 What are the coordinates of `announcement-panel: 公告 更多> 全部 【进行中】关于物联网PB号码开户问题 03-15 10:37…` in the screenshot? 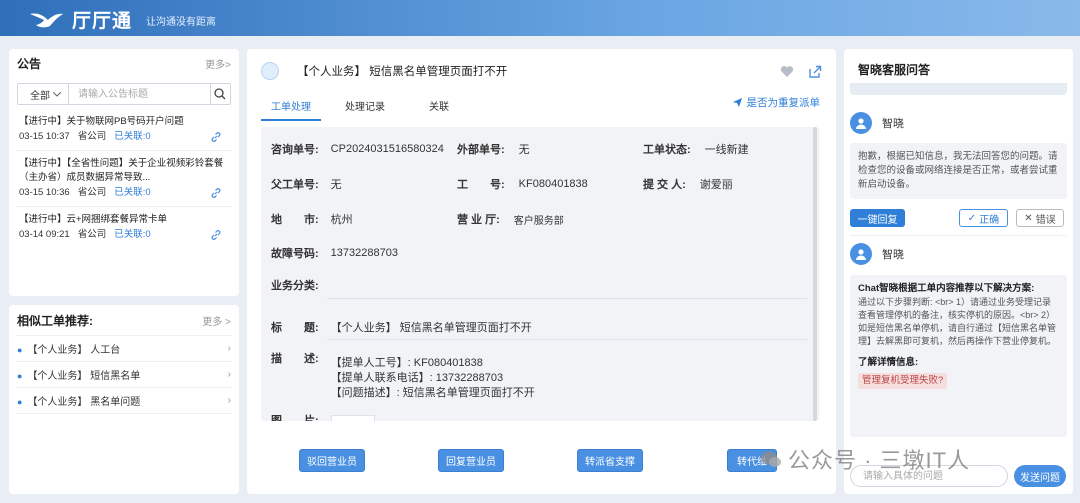 It's located at (124, 172).